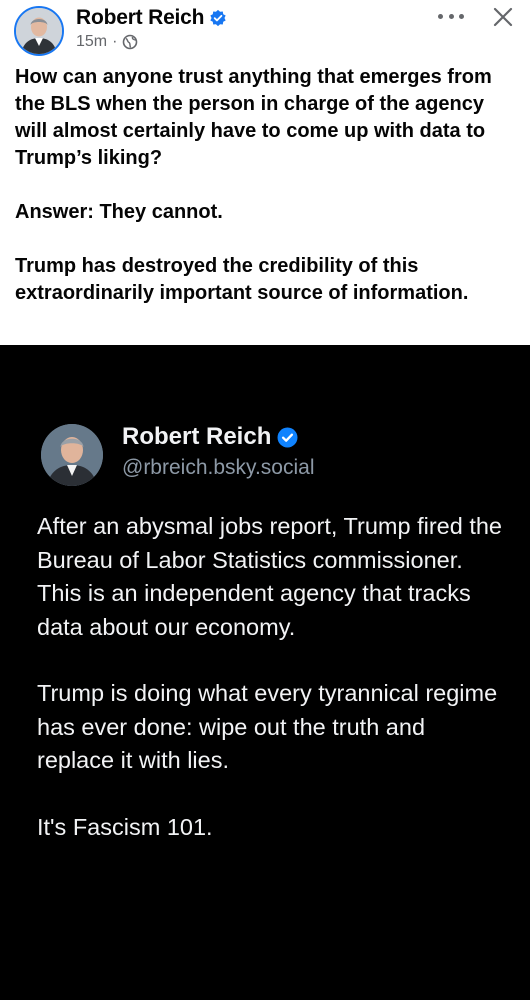 Image resolution: width=530 pixels, height=1000 pixels. Describe the element at coordinates (503, 17) in the screenshot. I see `close-icon` at that location.